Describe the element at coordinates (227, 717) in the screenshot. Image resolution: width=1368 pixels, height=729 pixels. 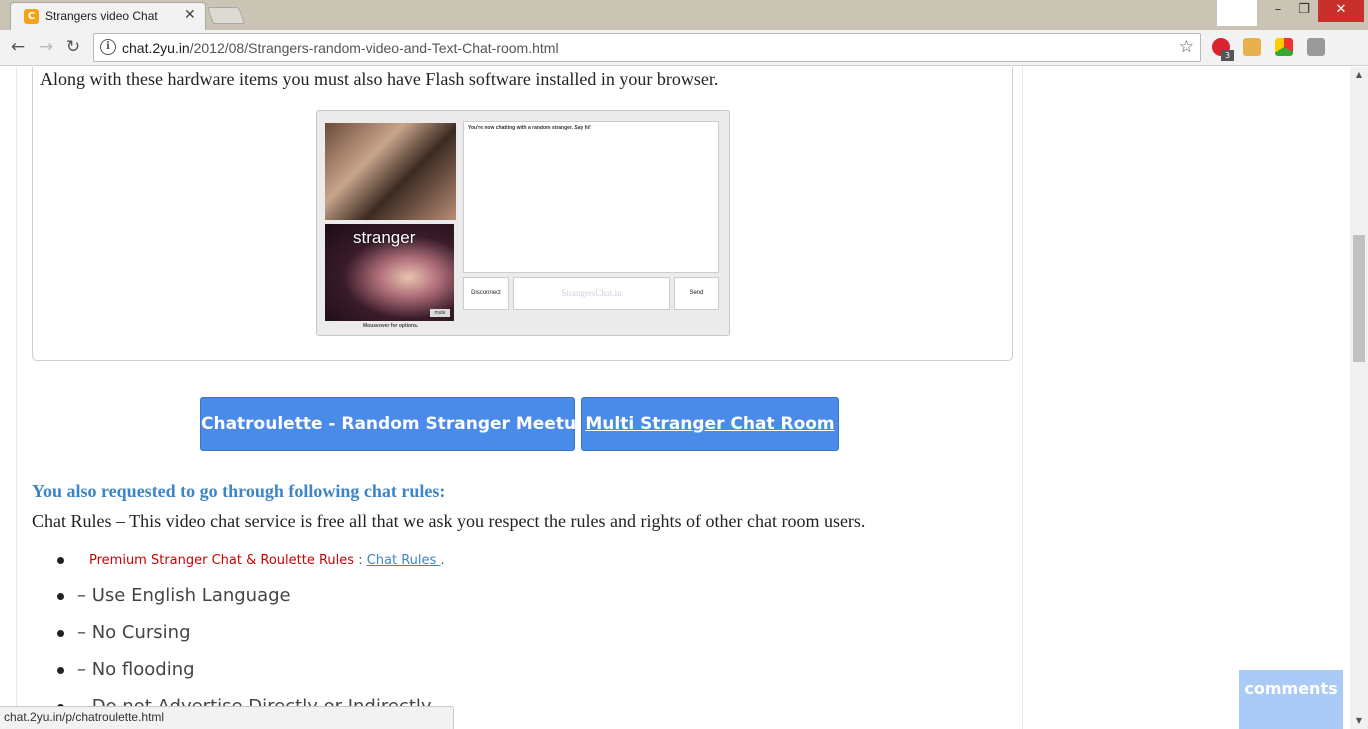
I see `status-url-bubble: chat.2yu.in/p/chatroulette.html` at that location.